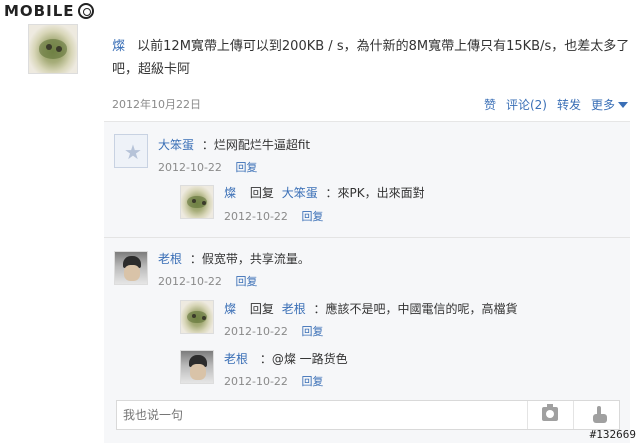 This screenshot has height=443, width=640. What do you see at coordinates (602, 105) in the screenshot?
I see `more-label: 更多` at bounding box center [602, 105].